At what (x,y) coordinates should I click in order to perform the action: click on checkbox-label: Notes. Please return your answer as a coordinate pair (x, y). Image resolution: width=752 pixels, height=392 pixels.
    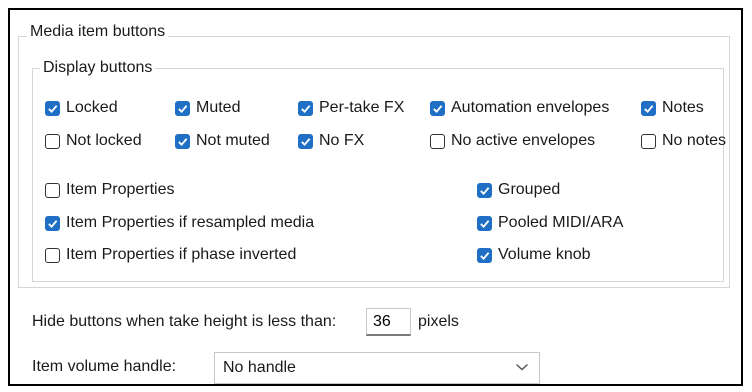
    Looking at the image, I should click on (683, 107).